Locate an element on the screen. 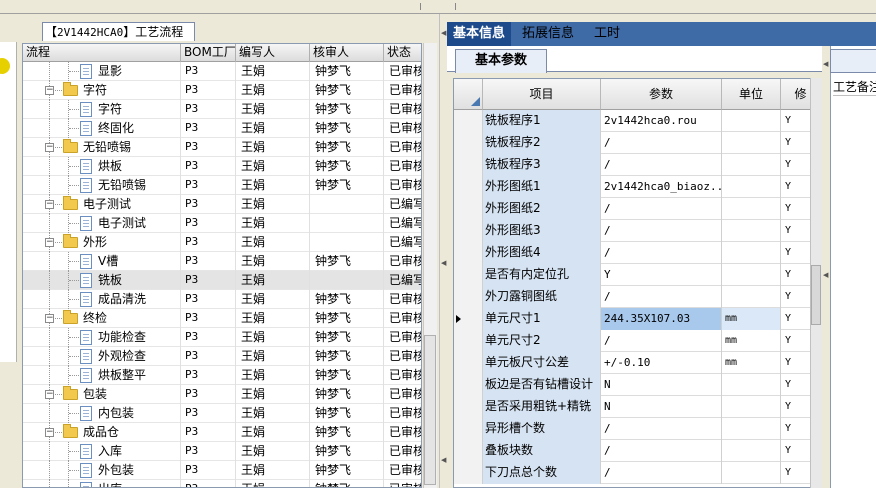  column-header-process: 流程 is located at coordinates (102, 53).